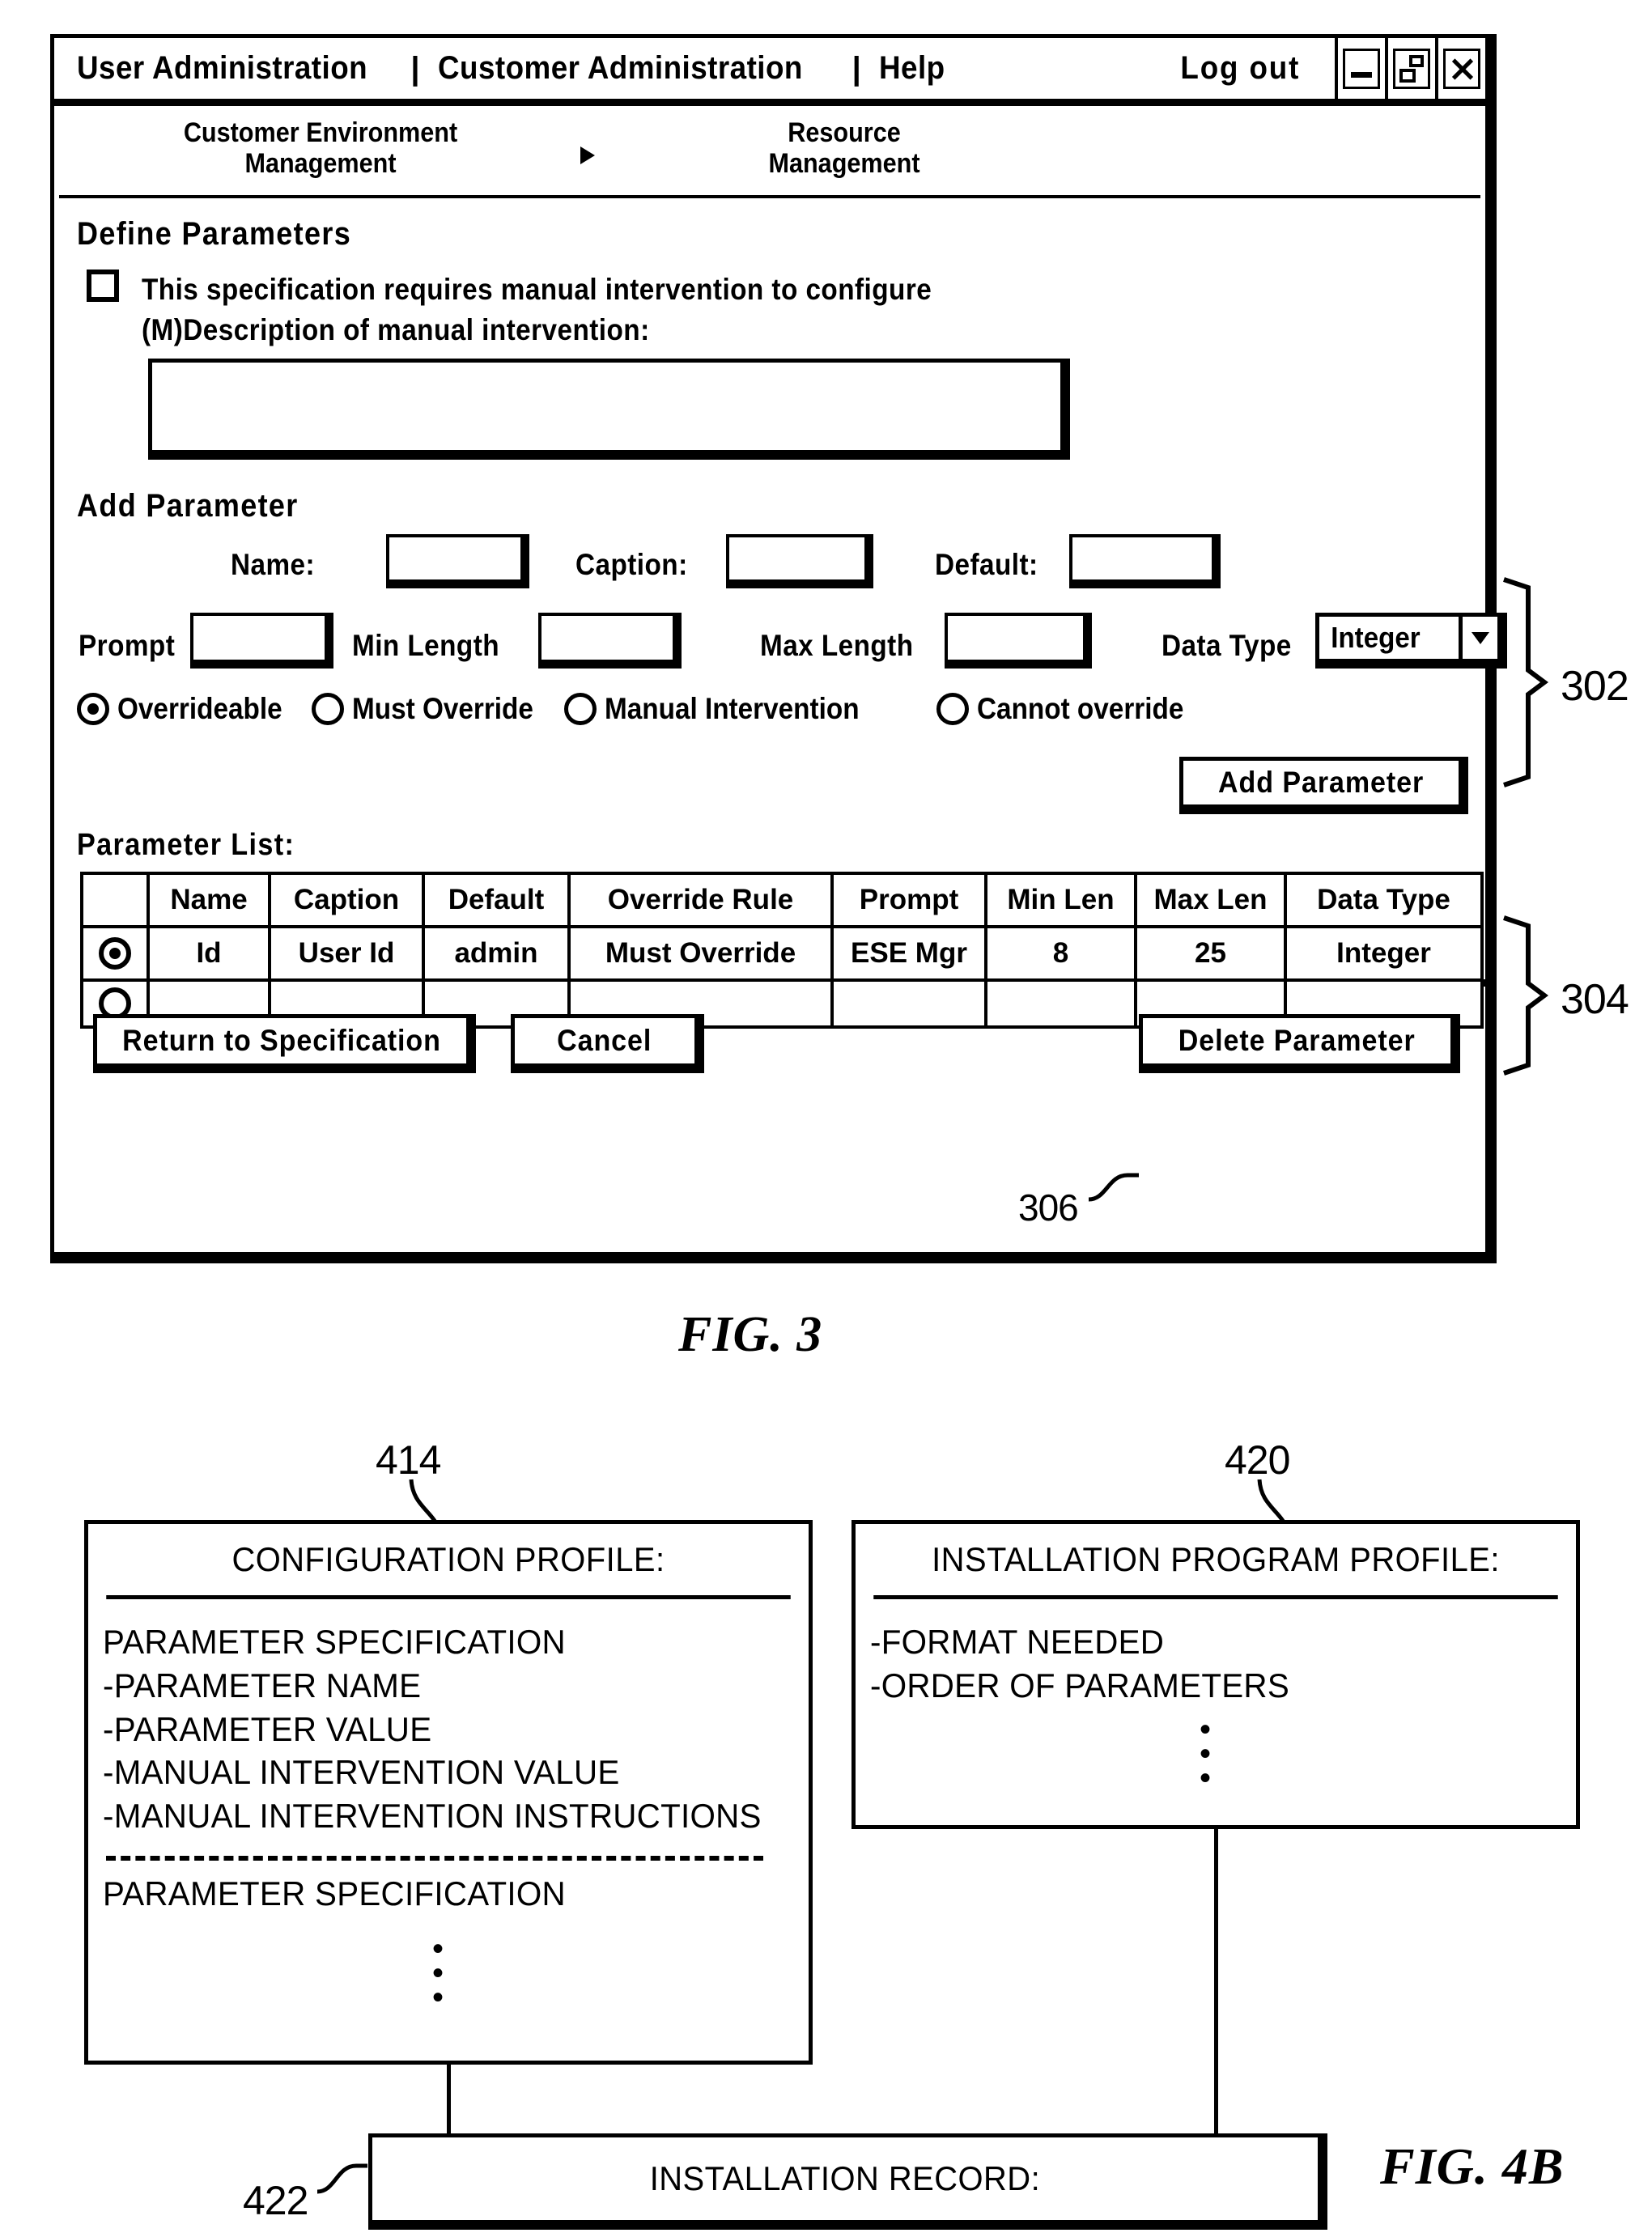  What do you see at coordinates (435, 1858) in the screenshot?
I see `dashed-divider` at bounding box center [435, 1858].